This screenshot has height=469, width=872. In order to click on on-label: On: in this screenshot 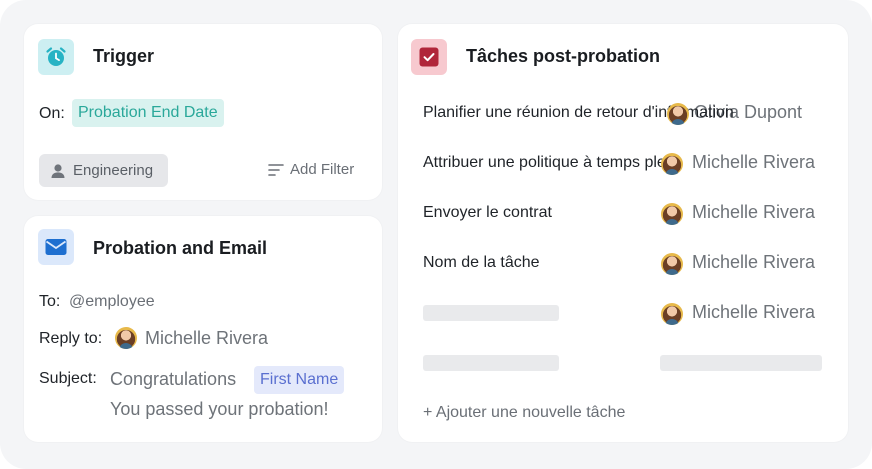, I will do `click(52, 113)`.